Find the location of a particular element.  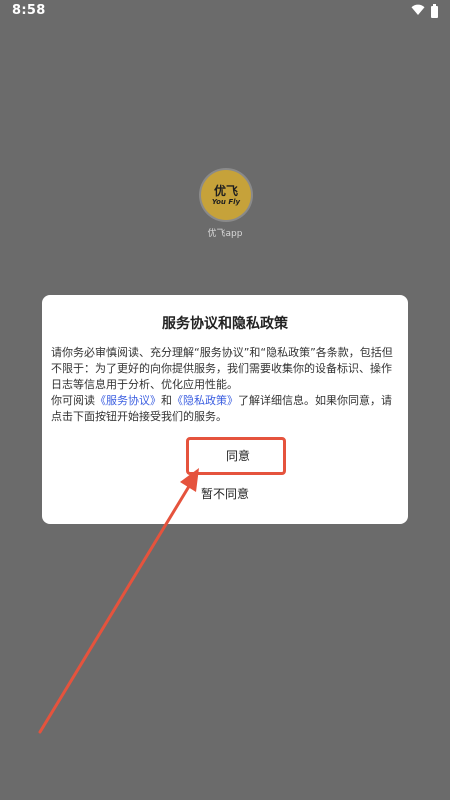

status-icons is located at coordinates (424, 12).